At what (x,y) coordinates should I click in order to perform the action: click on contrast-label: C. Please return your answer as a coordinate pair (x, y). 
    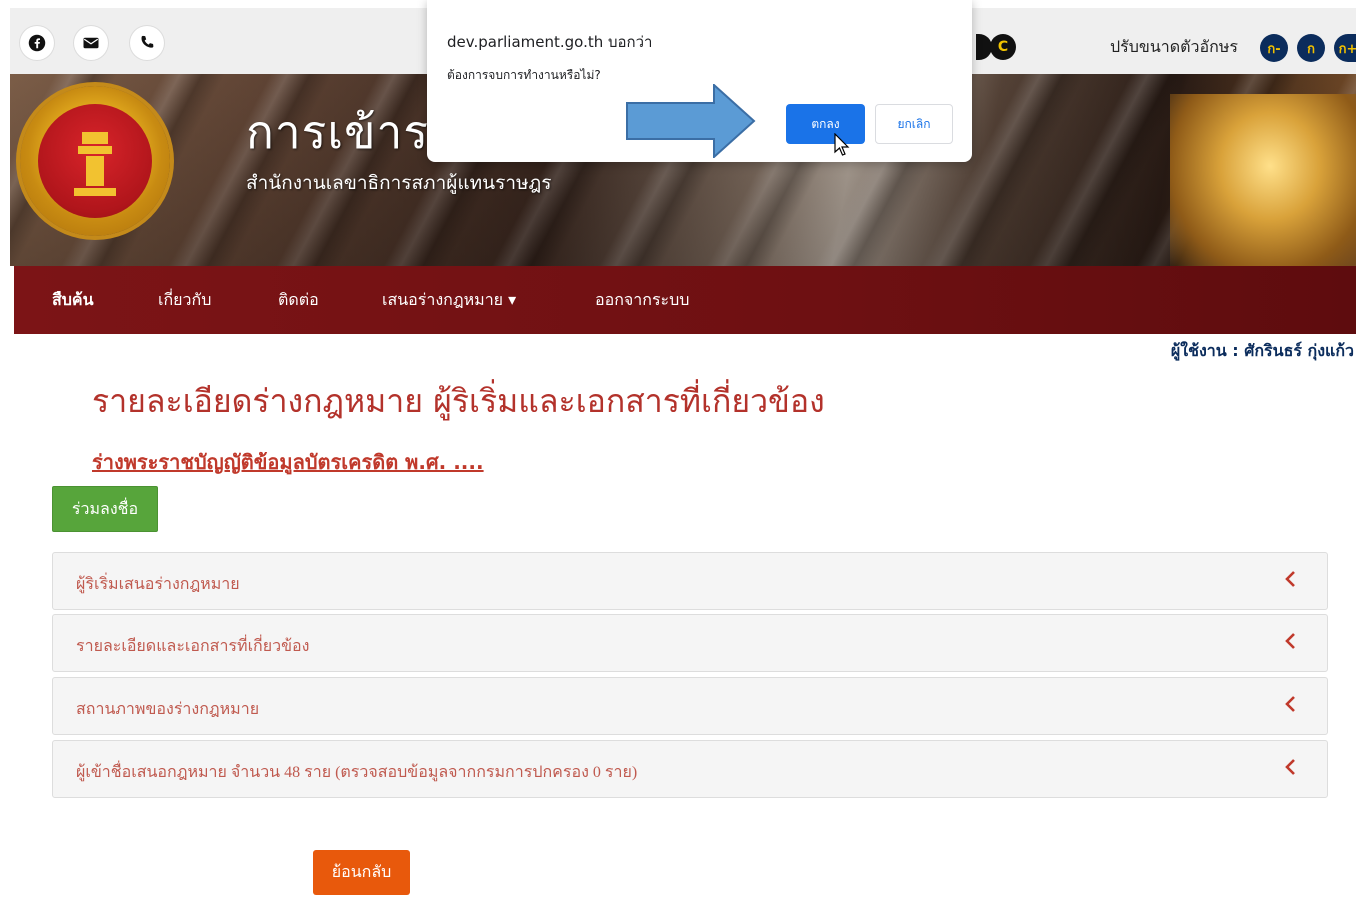
    Looking at the image, I should click on (1003, 47).